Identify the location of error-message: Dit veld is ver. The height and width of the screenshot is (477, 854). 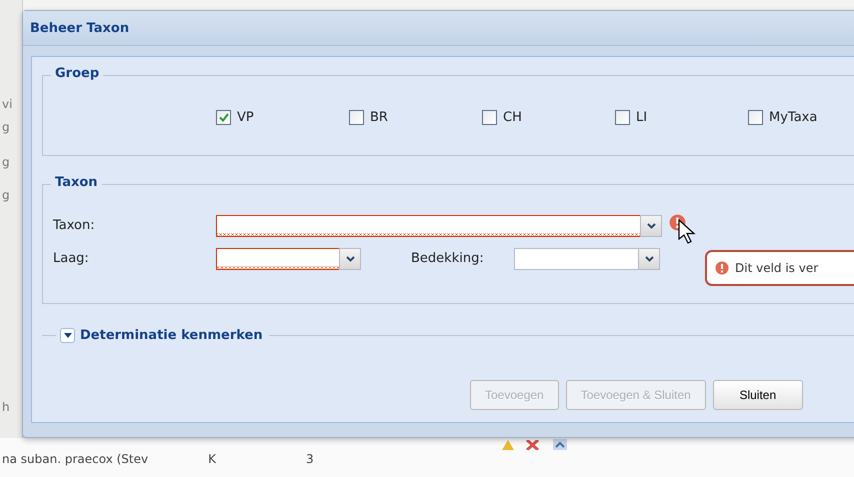
(776, 268).